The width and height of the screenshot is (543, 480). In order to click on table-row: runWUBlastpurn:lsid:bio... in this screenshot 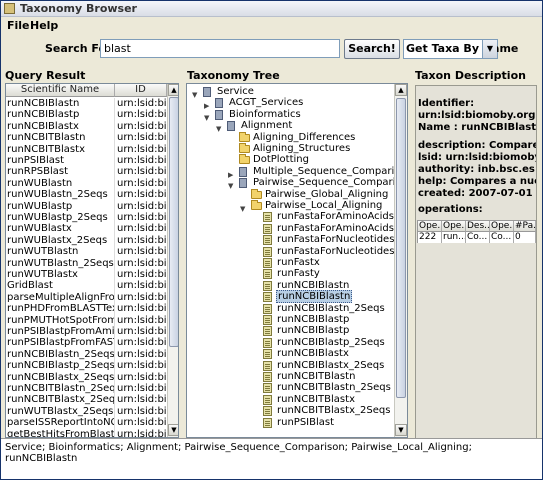, I will do `click(86, 206)`.